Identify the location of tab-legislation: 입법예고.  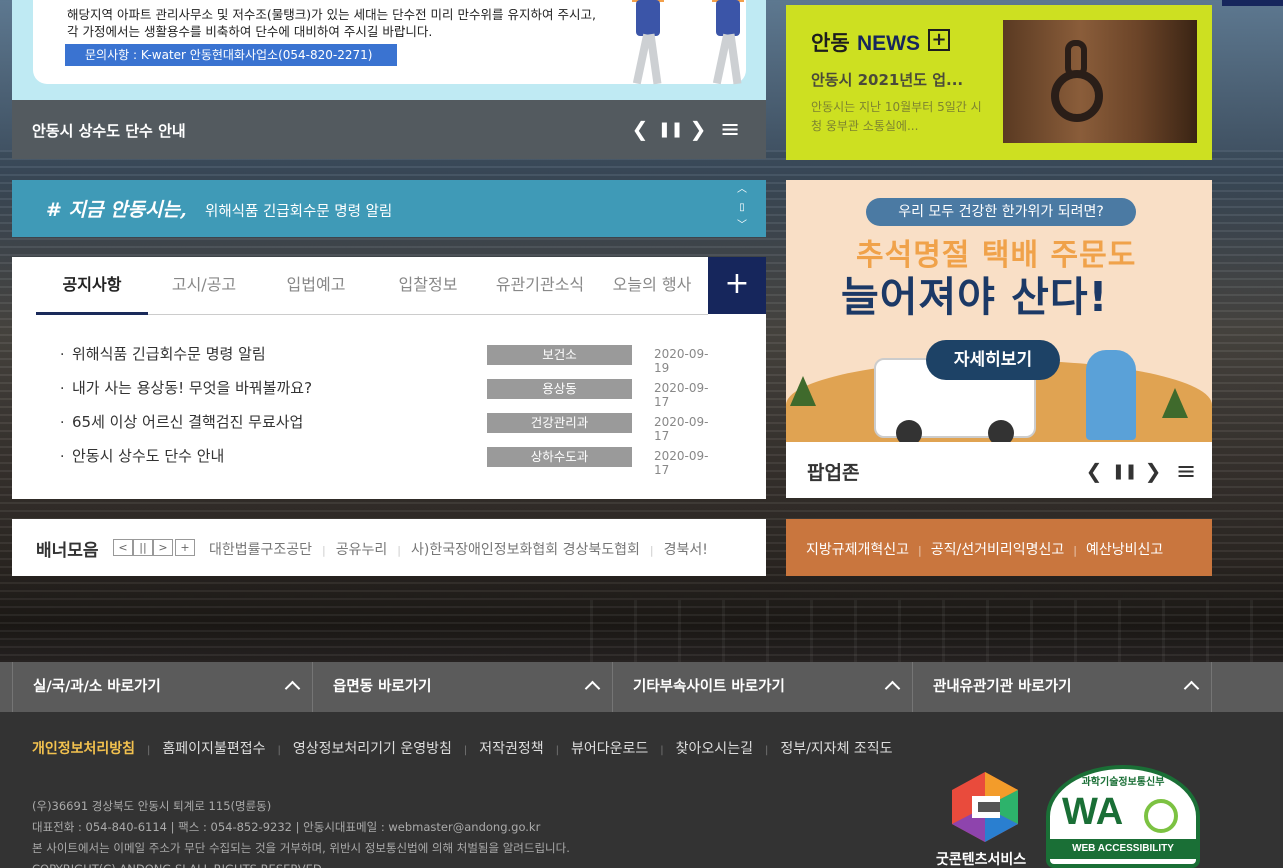
(316, 286).